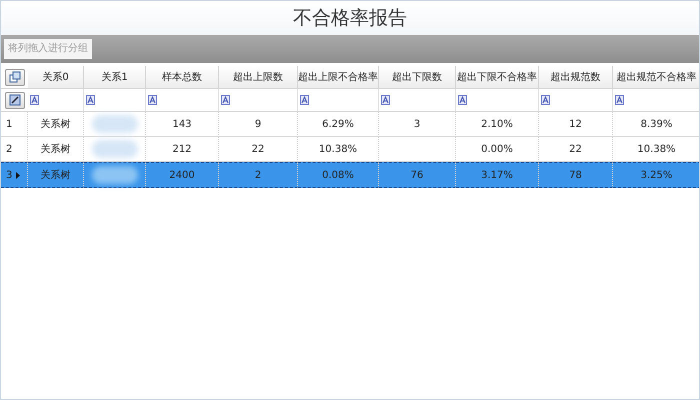 The height and width of the screenshot is (400, 700). I want to click on table-cell: 78, so click(576, 175).